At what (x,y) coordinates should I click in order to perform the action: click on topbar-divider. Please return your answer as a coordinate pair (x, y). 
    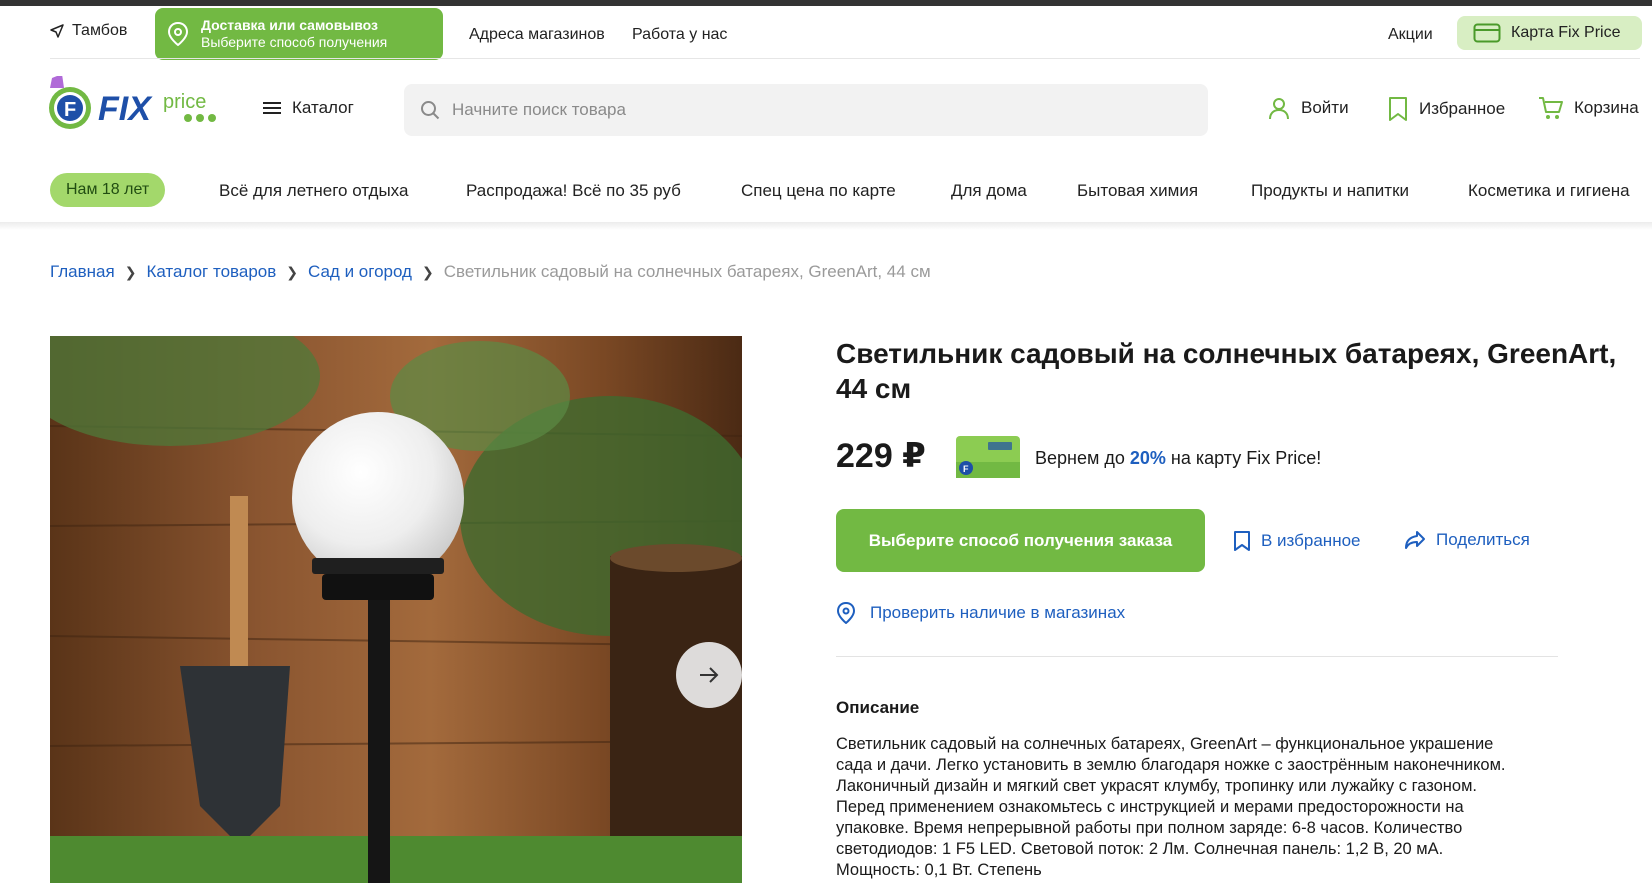
    Looking at the image, I should click on (845, 58).